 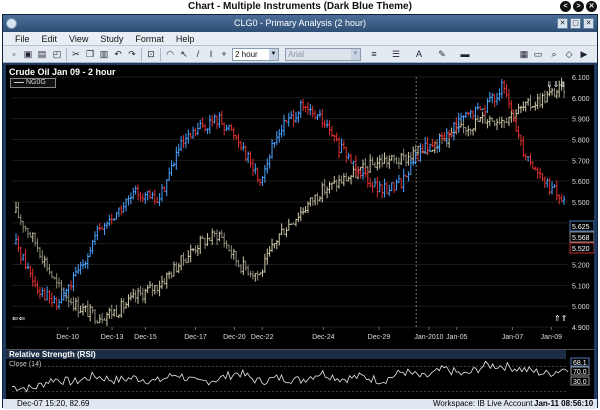 What do you see at coordinates (286, 354) in the screenshot?
I see `rsi-title: Relative Strength (RSI)` at bounding box center [286, 354].